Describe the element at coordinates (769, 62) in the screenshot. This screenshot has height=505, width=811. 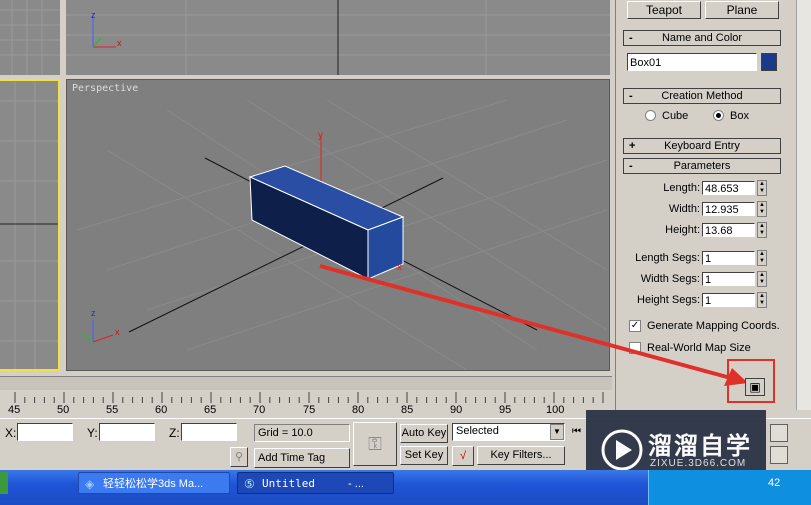
I see `object-color-swatch` at that location.